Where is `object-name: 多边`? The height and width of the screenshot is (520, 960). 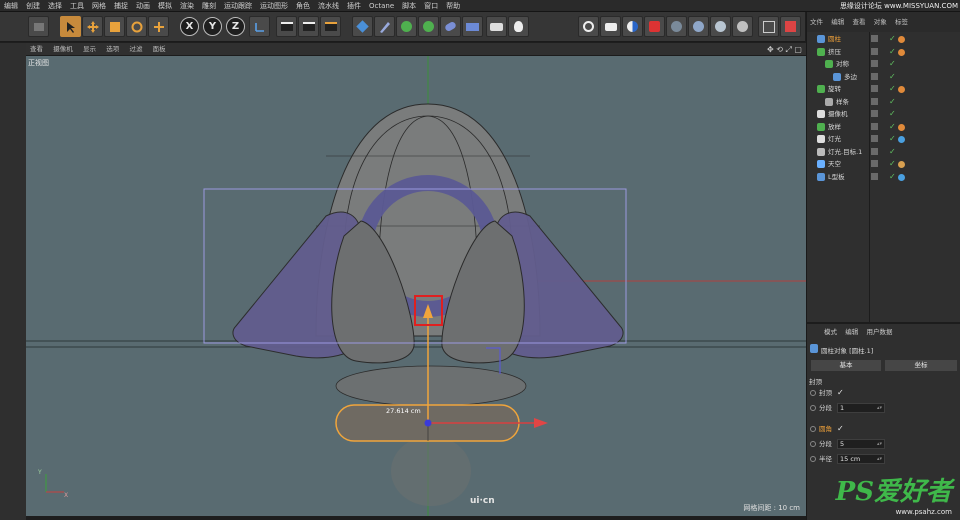 object-name: 多边 is located at coordinates (850, 77).